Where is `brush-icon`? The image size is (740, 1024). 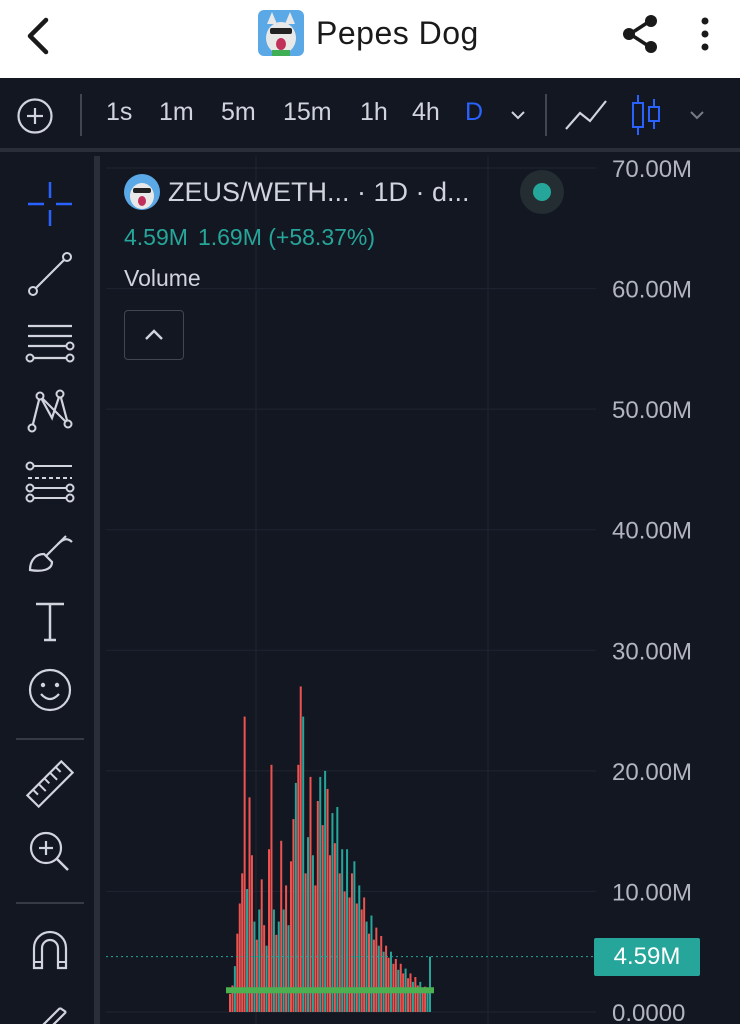 brush-icon is located at coordinates (50, 553).